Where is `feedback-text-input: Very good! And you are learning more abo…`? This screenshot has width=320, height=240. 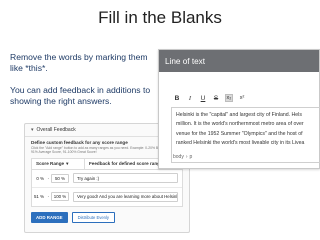
feedback-text-input: Very good! And you are learning more abo… is located at coordinates (125, 196).